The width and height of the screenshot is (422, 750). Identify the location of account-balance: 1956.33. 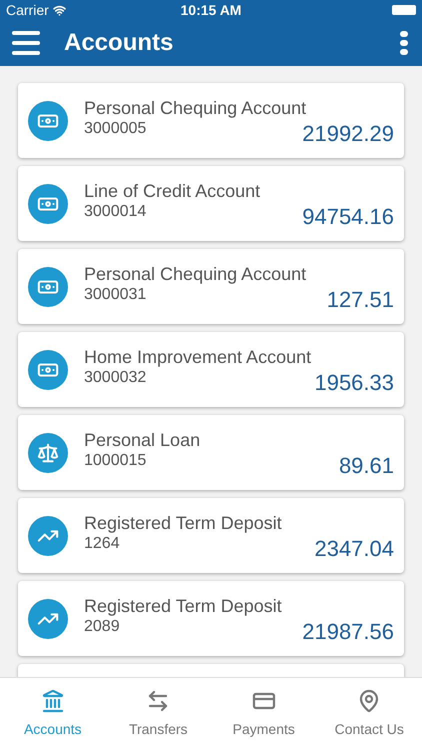
(354, 383).